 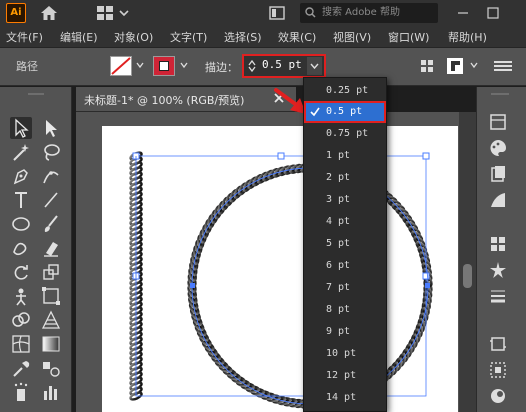 What do you see at coordinates (467, 37) in the screenshot?
I see `menu-help: 帮助(H)` at bounding box center [467, 37].